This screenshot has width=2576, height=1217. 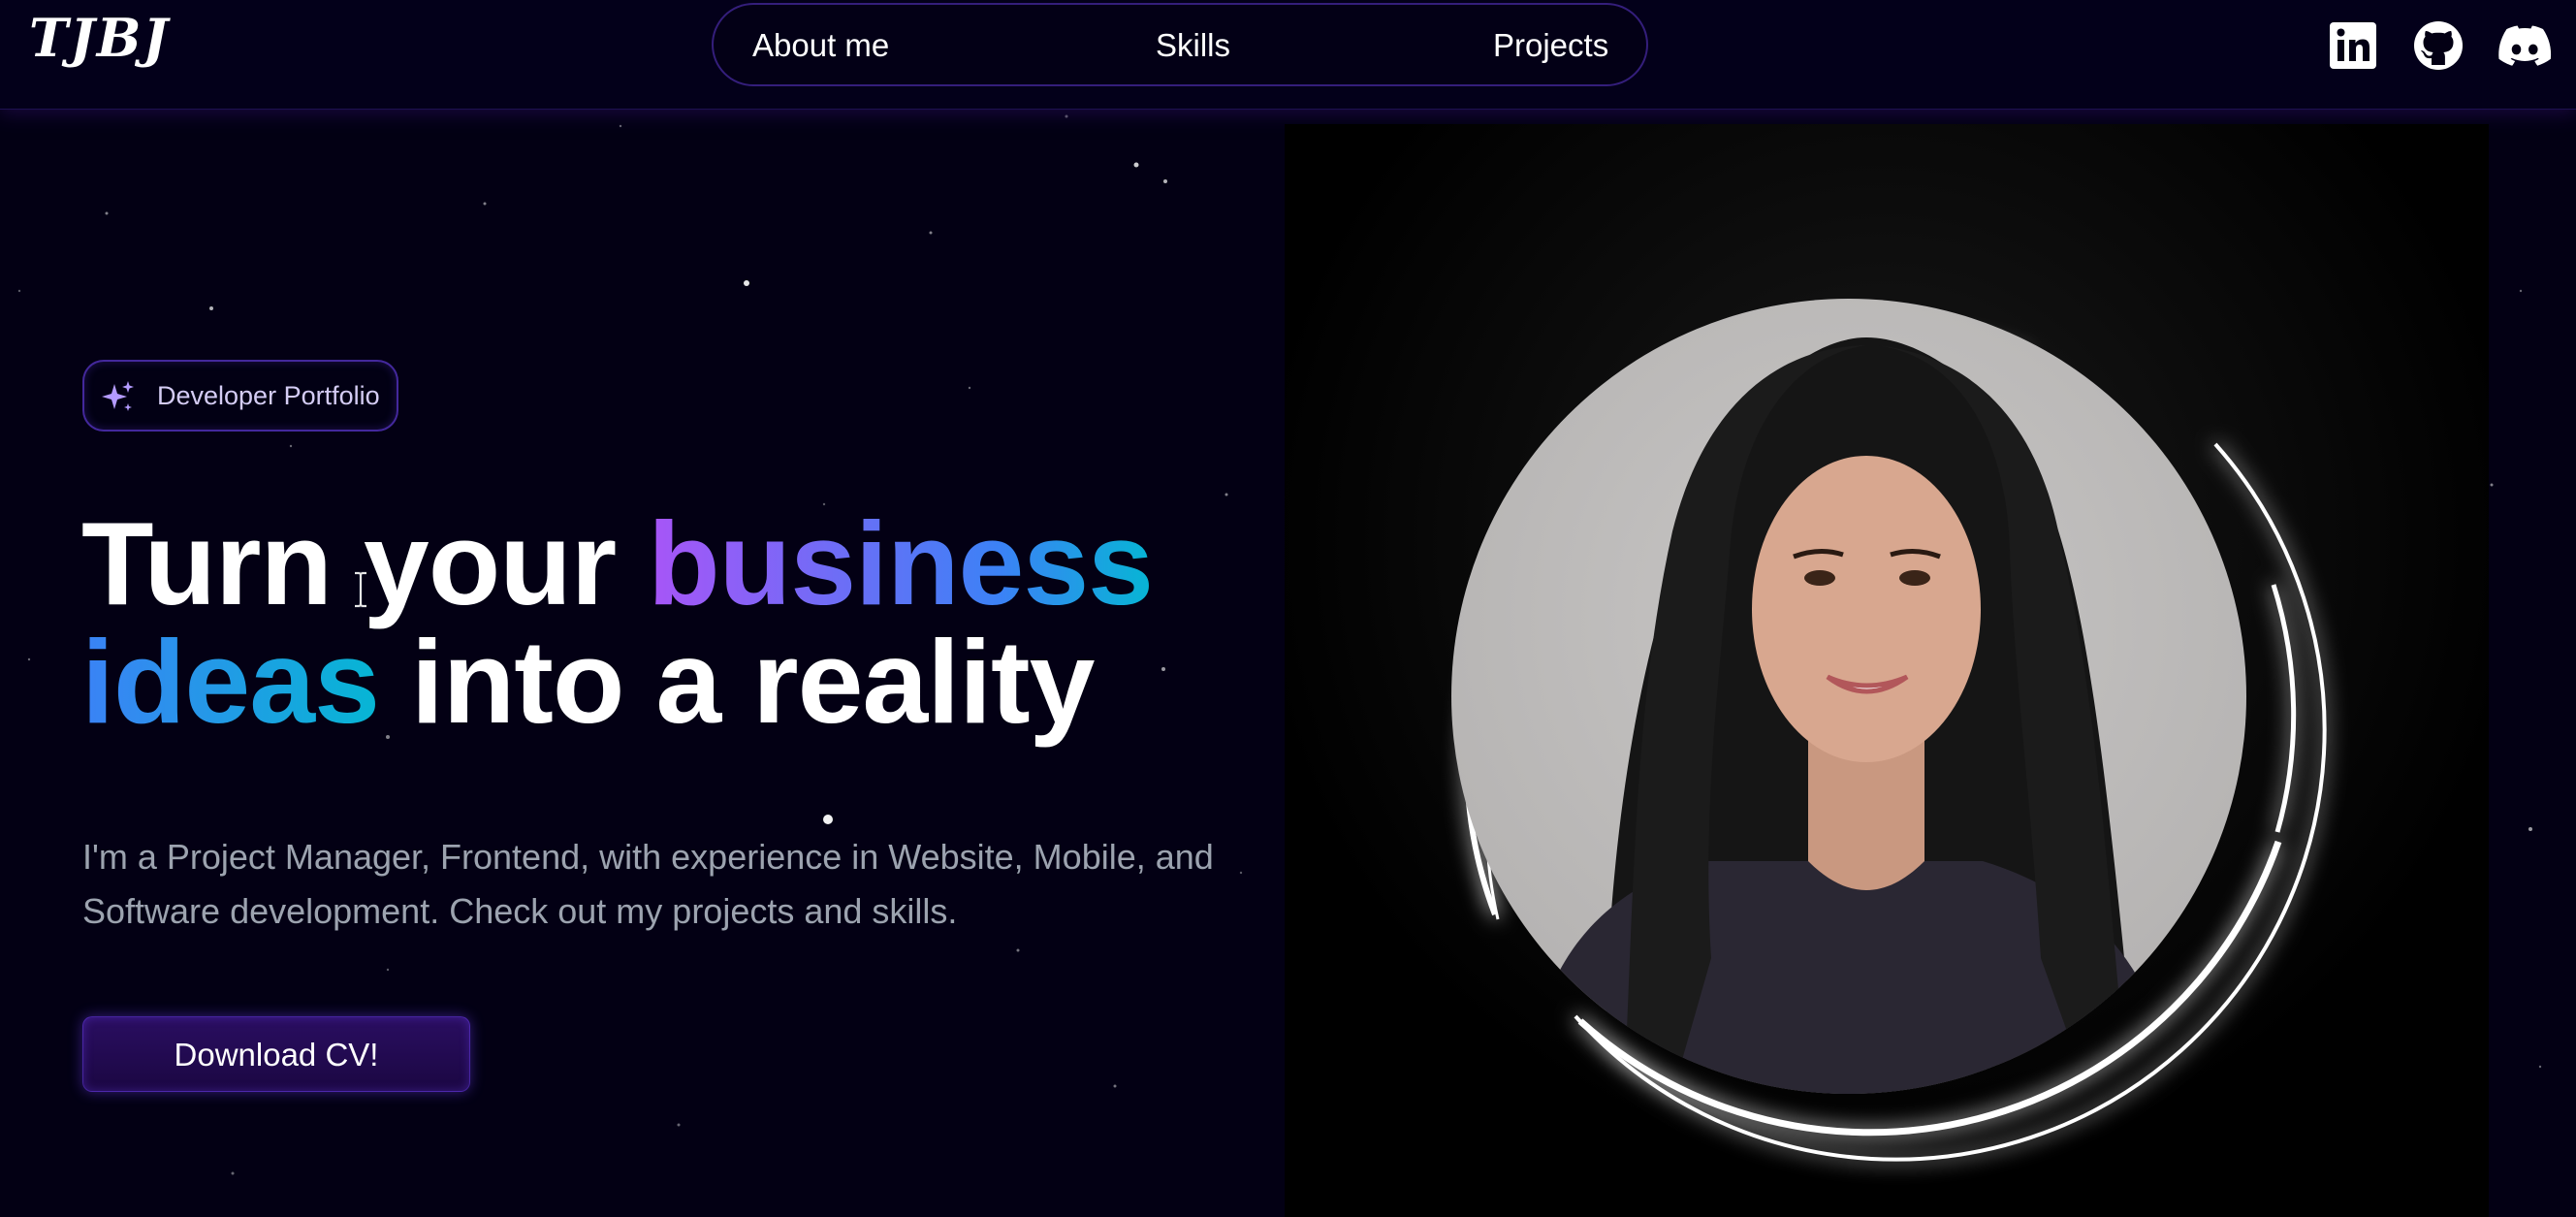 What do you see at coordinates (231, 682) in the screenshot?
I see `headline-highlight-ideas: ideas` at bounding box center [231, 682].